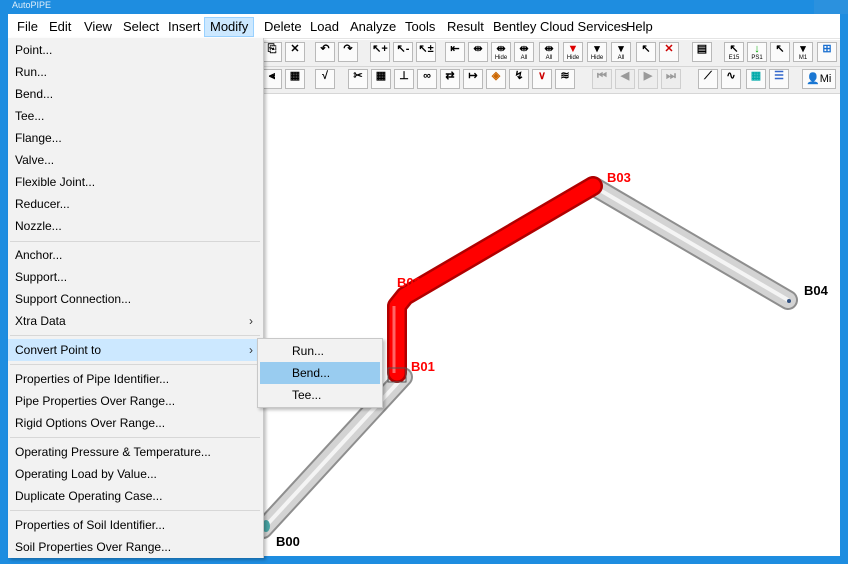 This screenshot has width=848, height=564. I want to click on pipe-b03-b04-highlight, so click(690, 243).